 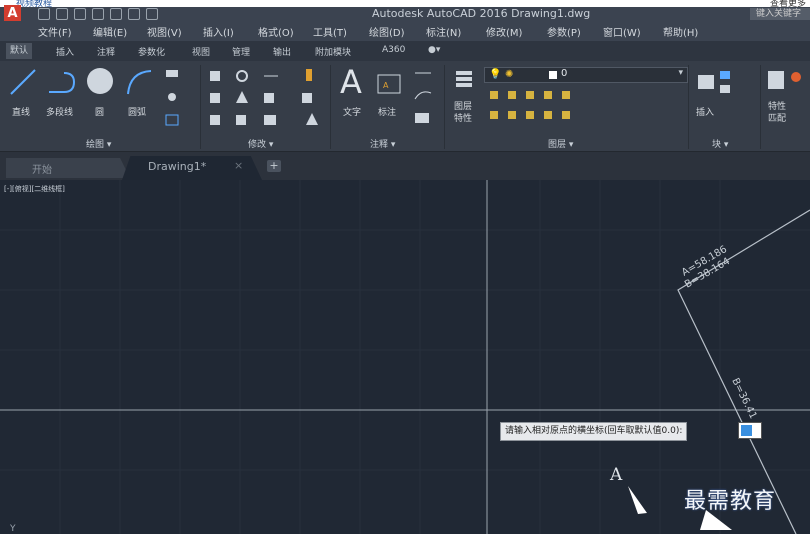 I want to click on menu-dimension: 标注(N), so click(x=443, y=31).